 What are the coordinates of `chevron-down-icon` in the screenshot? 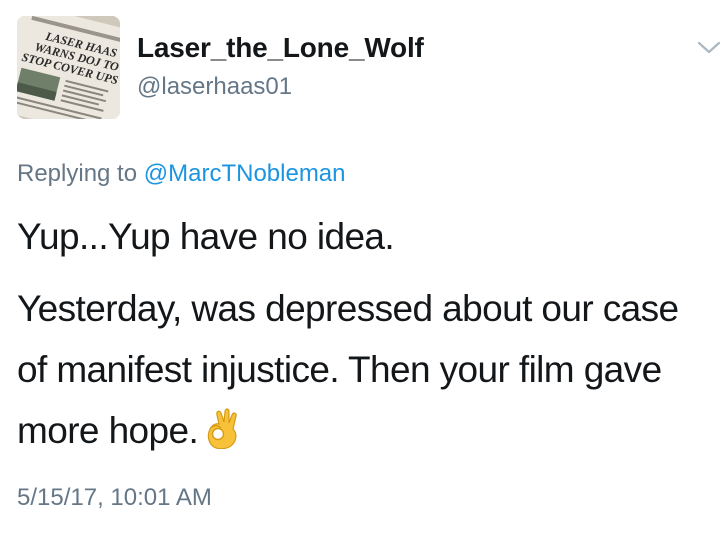 It's located at (709, 48).